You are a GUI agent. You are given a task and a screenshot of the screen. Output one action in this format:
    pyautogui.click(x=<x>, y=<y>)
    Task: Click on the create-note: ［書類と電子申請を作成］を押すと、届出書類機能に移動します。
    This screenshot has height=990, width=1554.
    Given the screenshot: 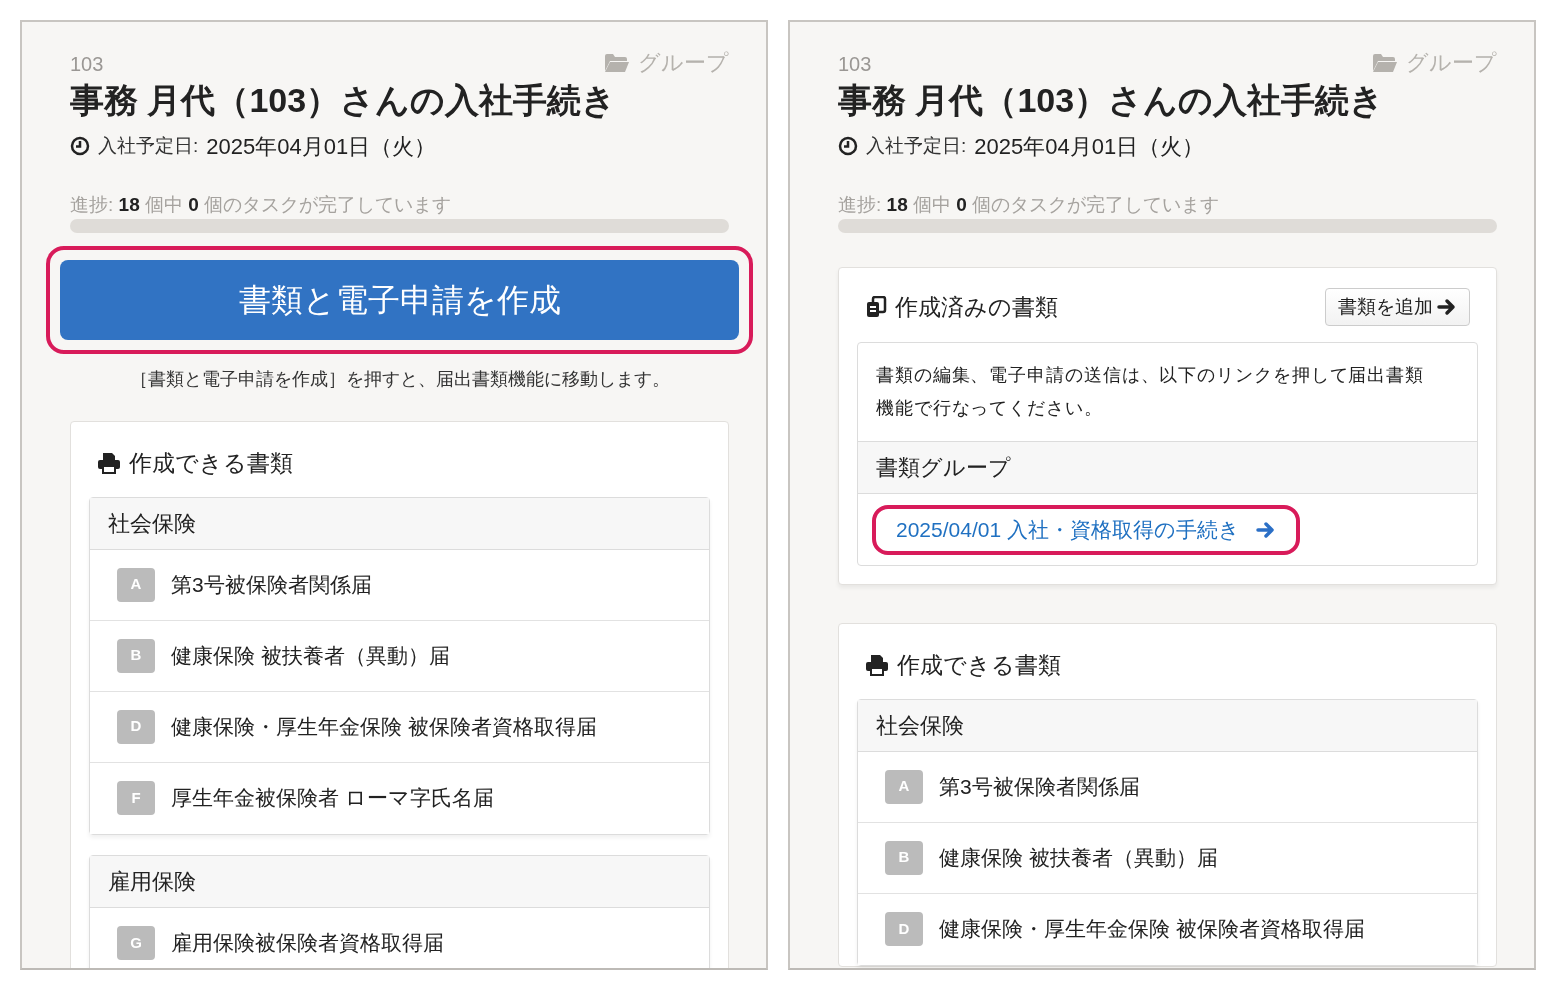 What is the action you would take?
    pyautogui.click(x=399, y=379)
    